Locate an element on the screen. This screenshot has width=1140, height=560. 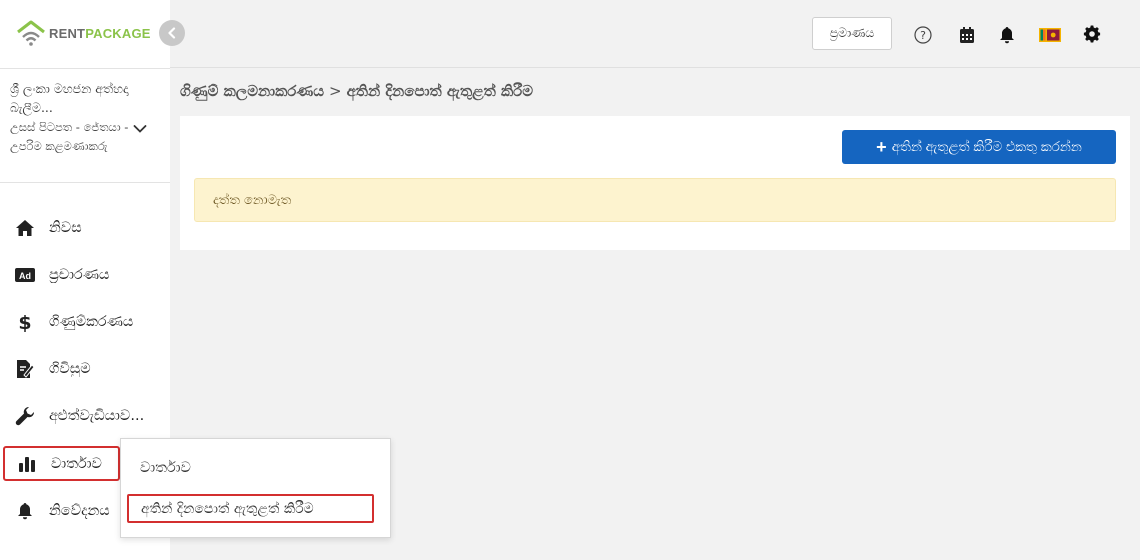
logo-text-rent: RENT is located at coordinates (67, 33).